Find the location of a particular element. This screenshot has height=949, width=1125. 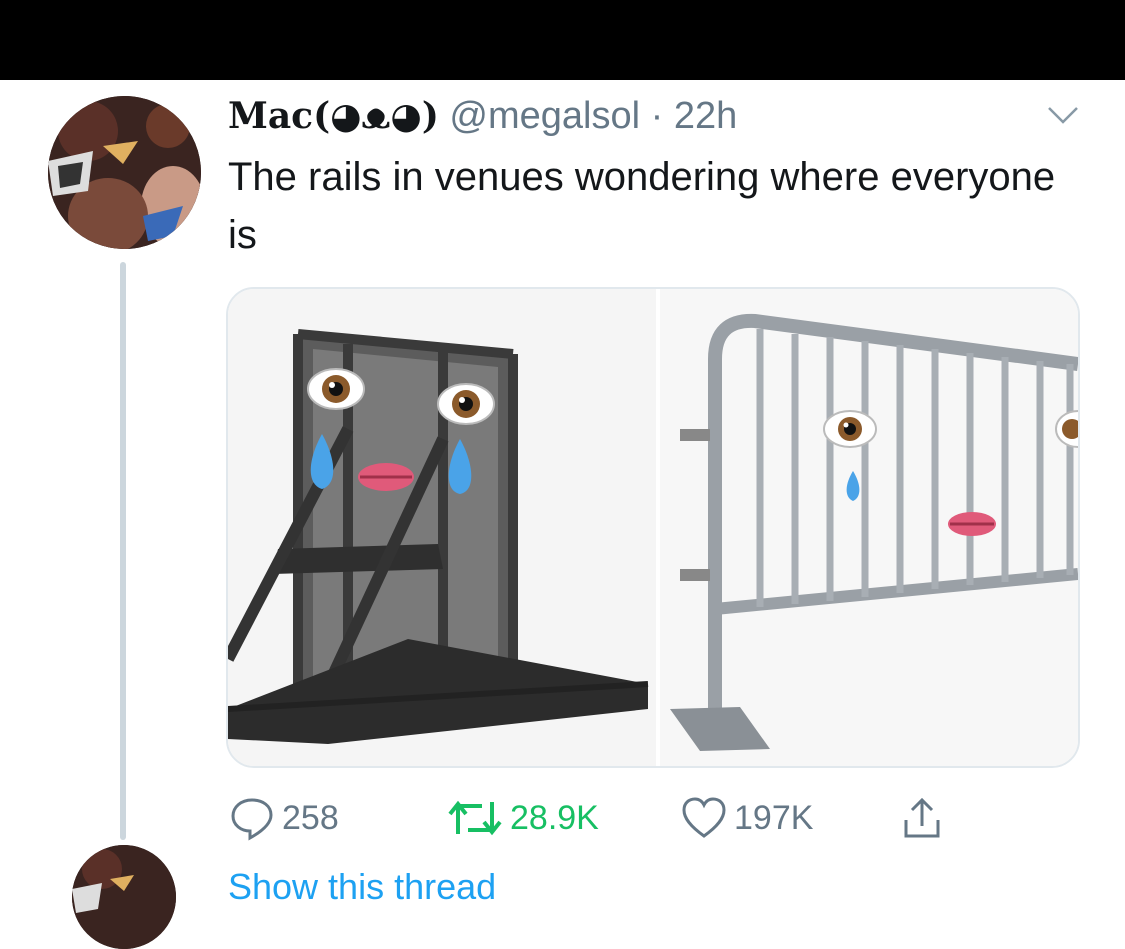

reply-button: 258 is located at coordinates (283, 818).